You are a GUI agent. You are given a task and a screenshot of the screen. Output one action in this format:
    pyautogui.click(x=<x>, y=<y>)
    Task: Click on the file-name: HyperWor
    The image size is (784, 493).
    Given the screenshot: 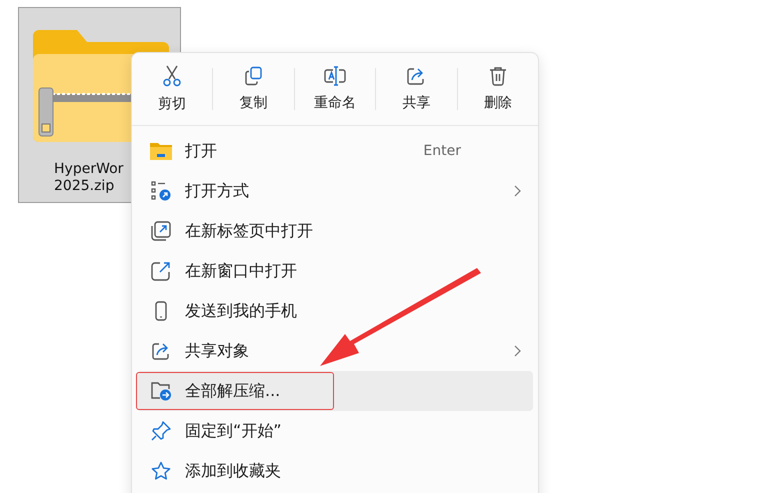 What is the action you would take?
    pyautogui.click(x=89, y=169)
    